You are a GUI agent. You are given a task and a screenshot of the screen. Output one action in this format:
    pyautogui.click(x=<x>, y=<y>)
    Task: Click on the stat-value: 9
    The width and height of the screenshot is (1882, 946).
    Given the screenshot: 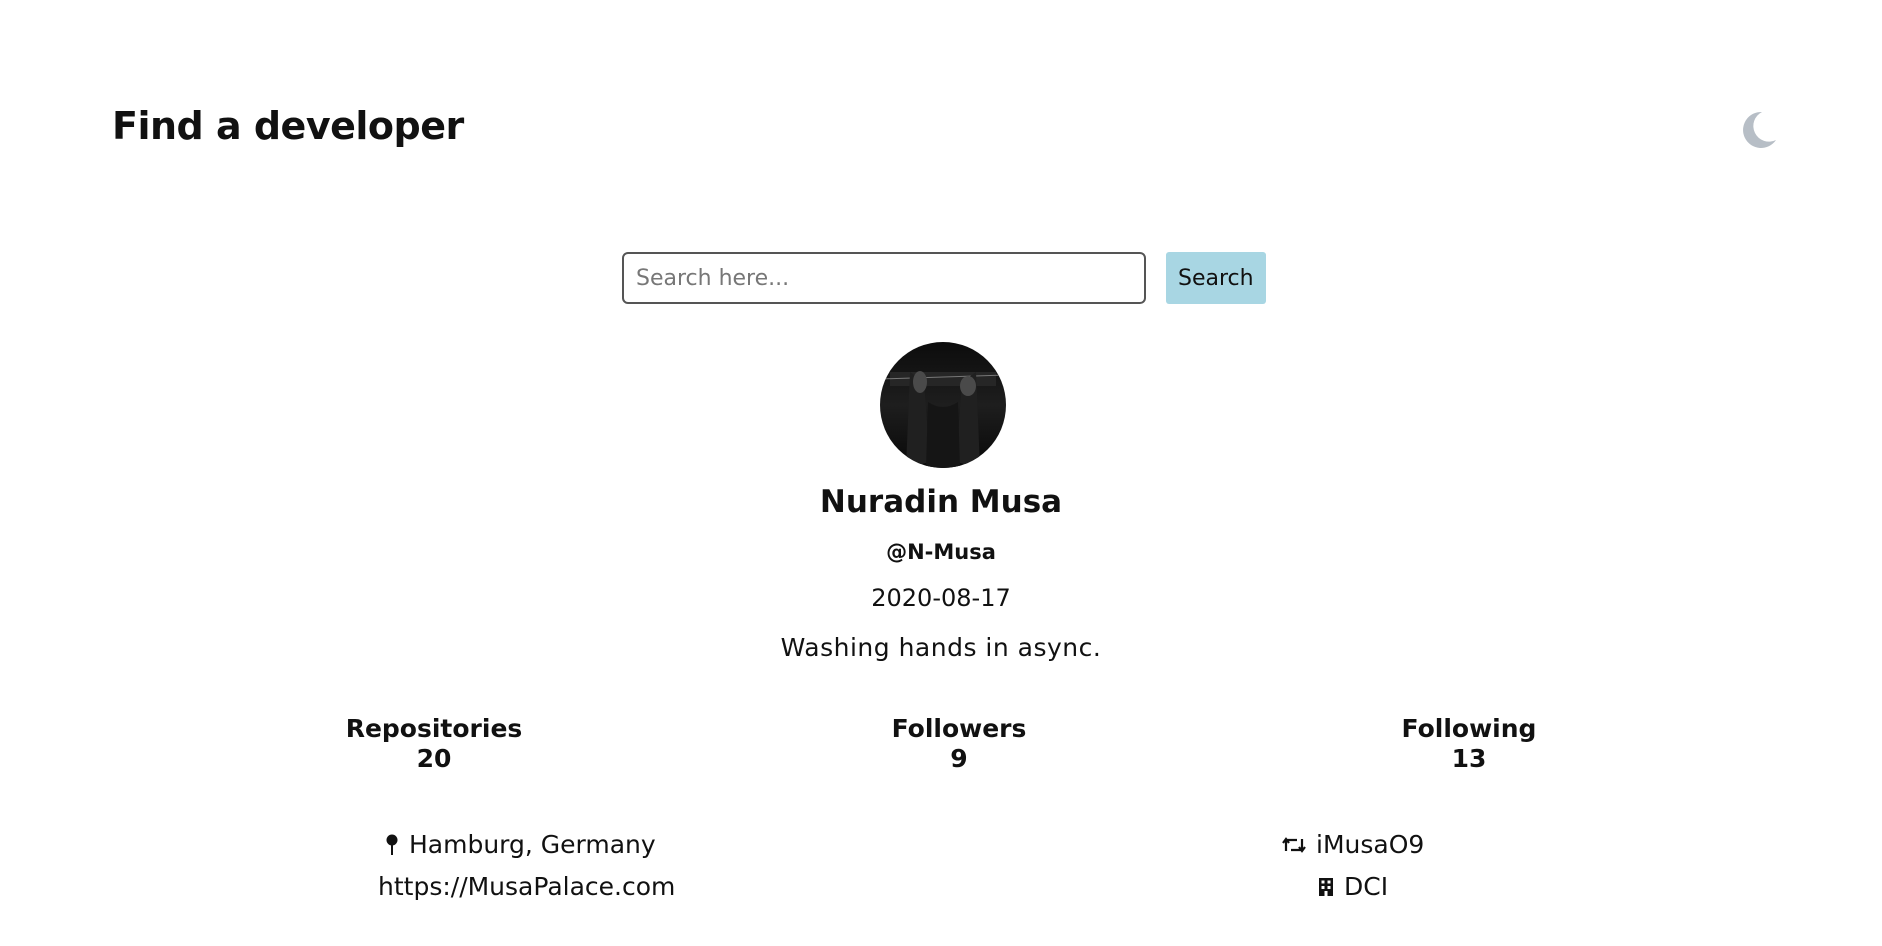 What is the action you would take?
    pyautogui.click(x=959, y=758)
    